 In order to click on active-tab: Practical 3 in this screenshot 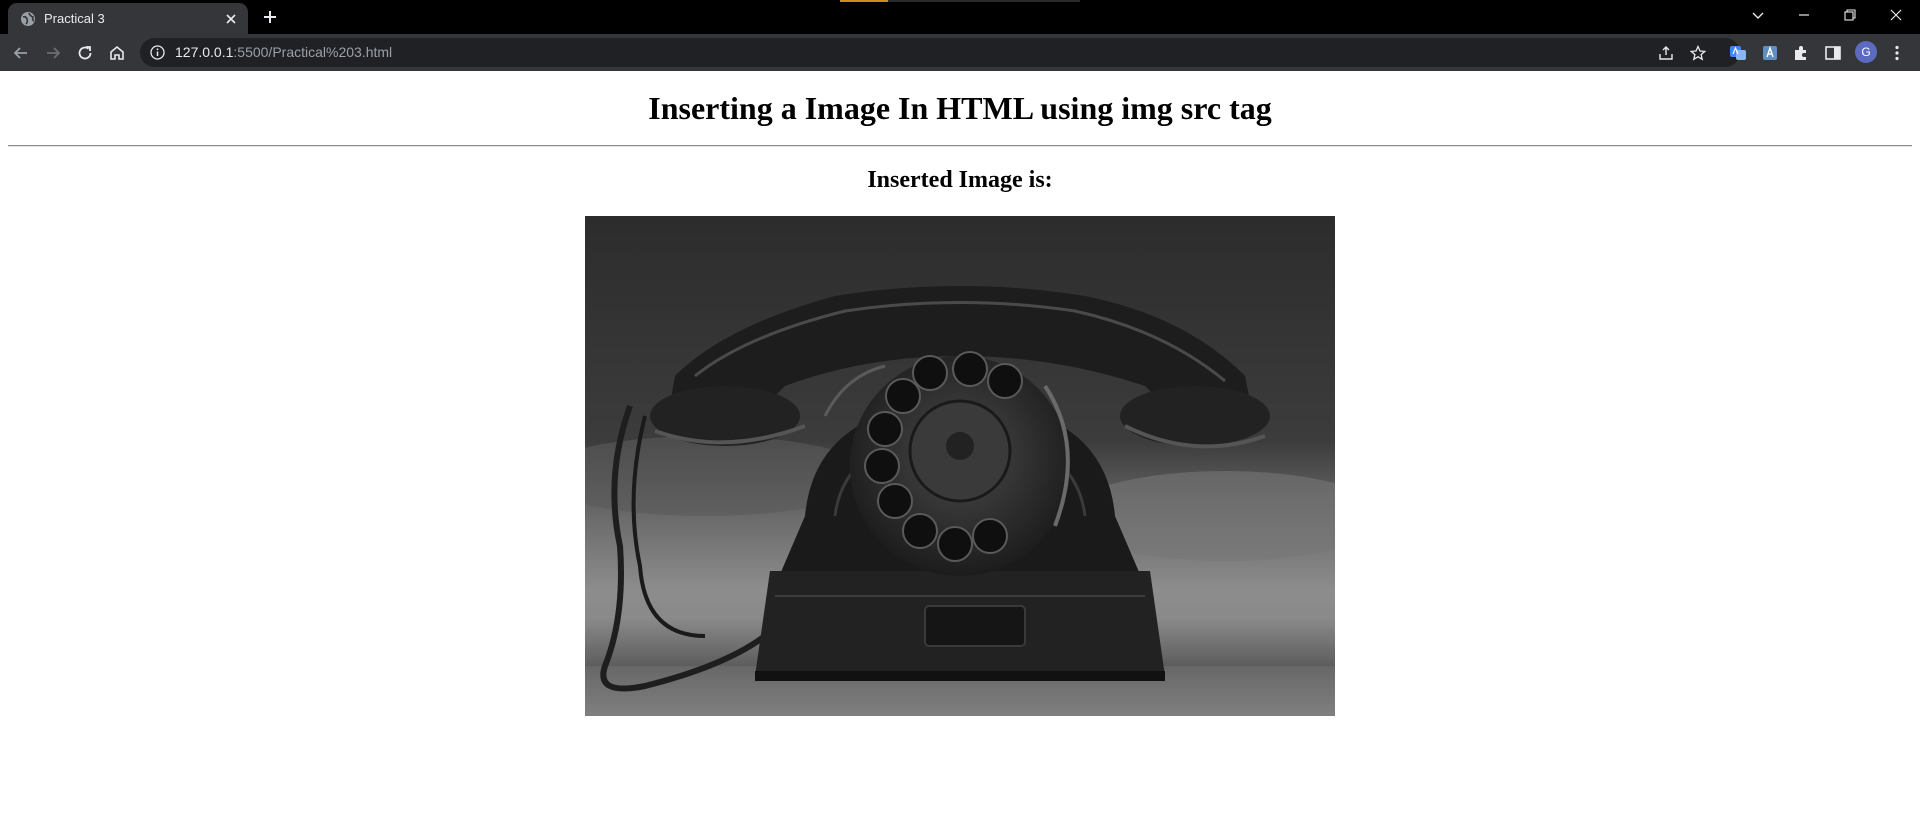, I will do `click(128, 18)`.